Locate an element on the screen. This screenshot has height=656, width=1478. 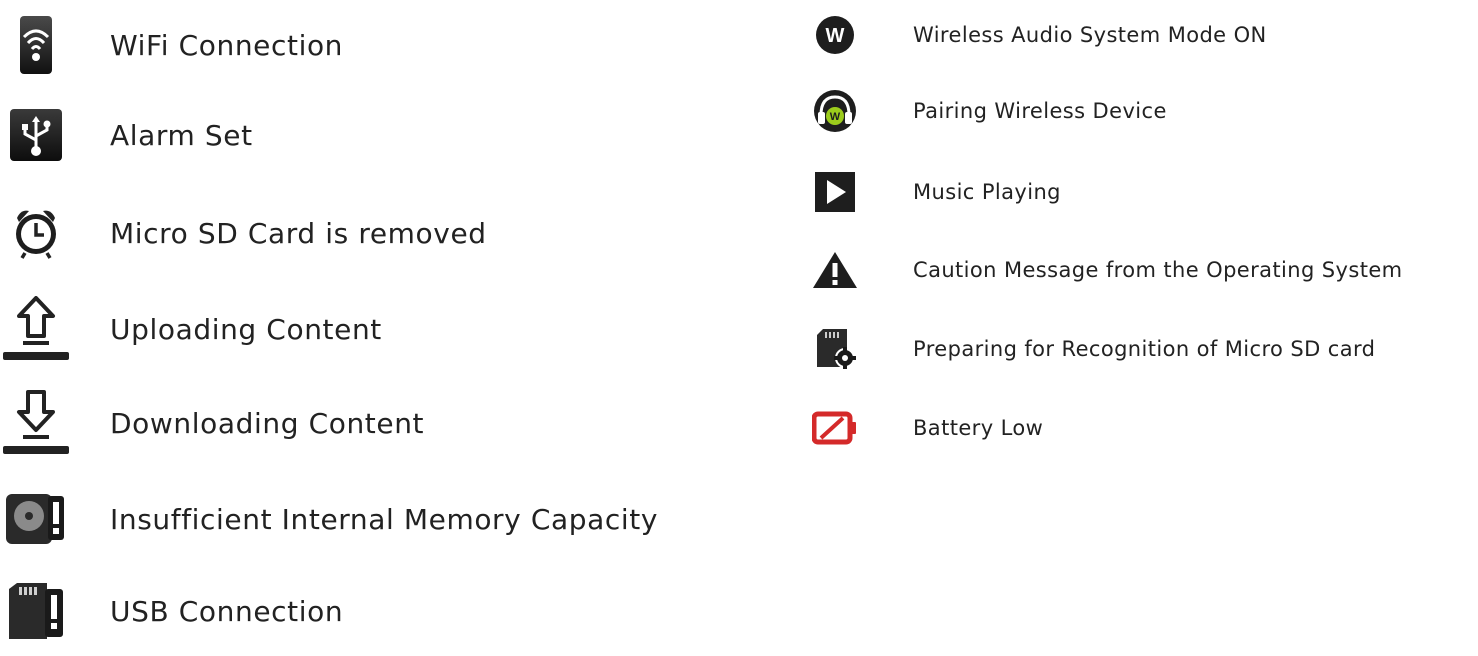
legend-row-uploading: Uploading Content is located at coordinates (190, 329).